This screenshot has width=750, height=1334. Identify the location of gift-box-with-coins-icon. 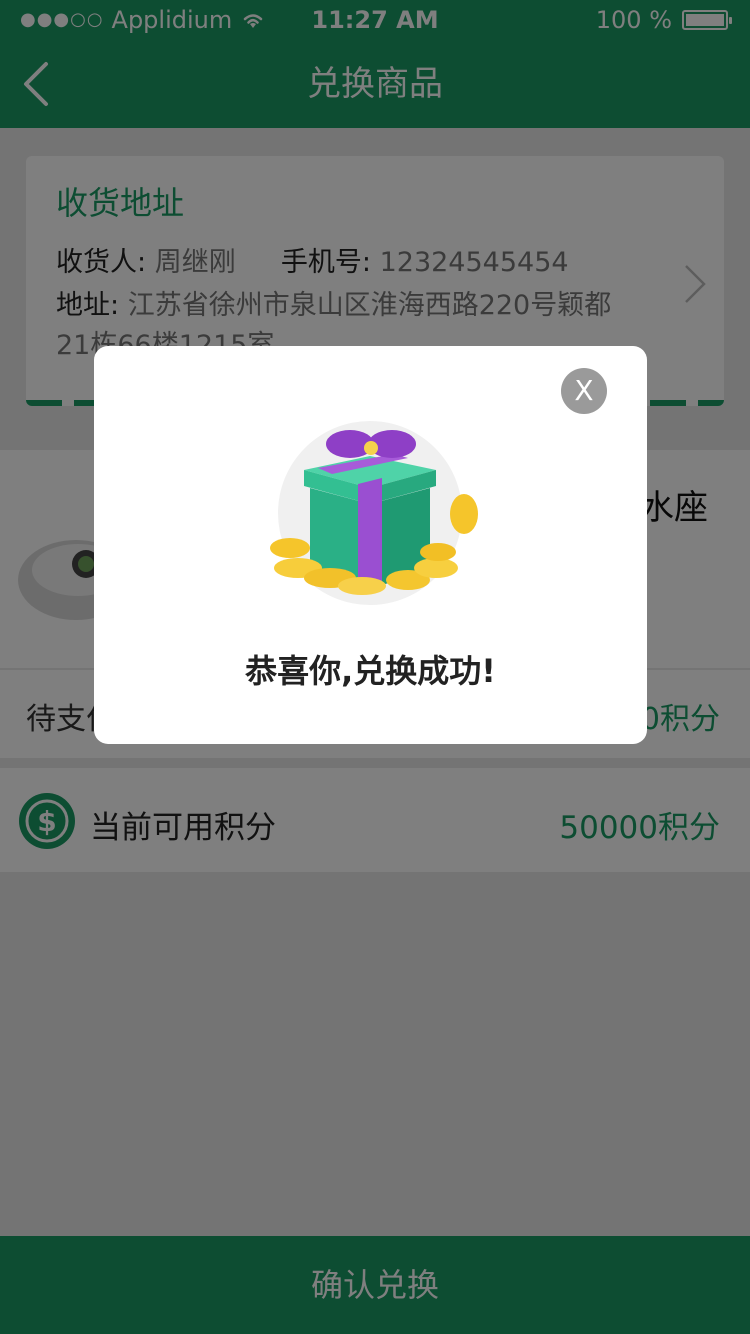
(374, 513).